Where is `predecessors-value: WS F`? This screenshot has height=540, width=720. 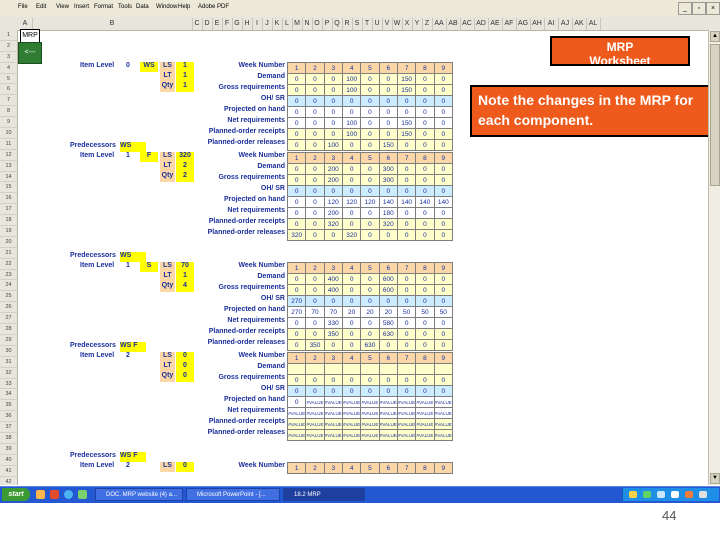 predecessors-value: WS F is located at coordinates (133, 347).